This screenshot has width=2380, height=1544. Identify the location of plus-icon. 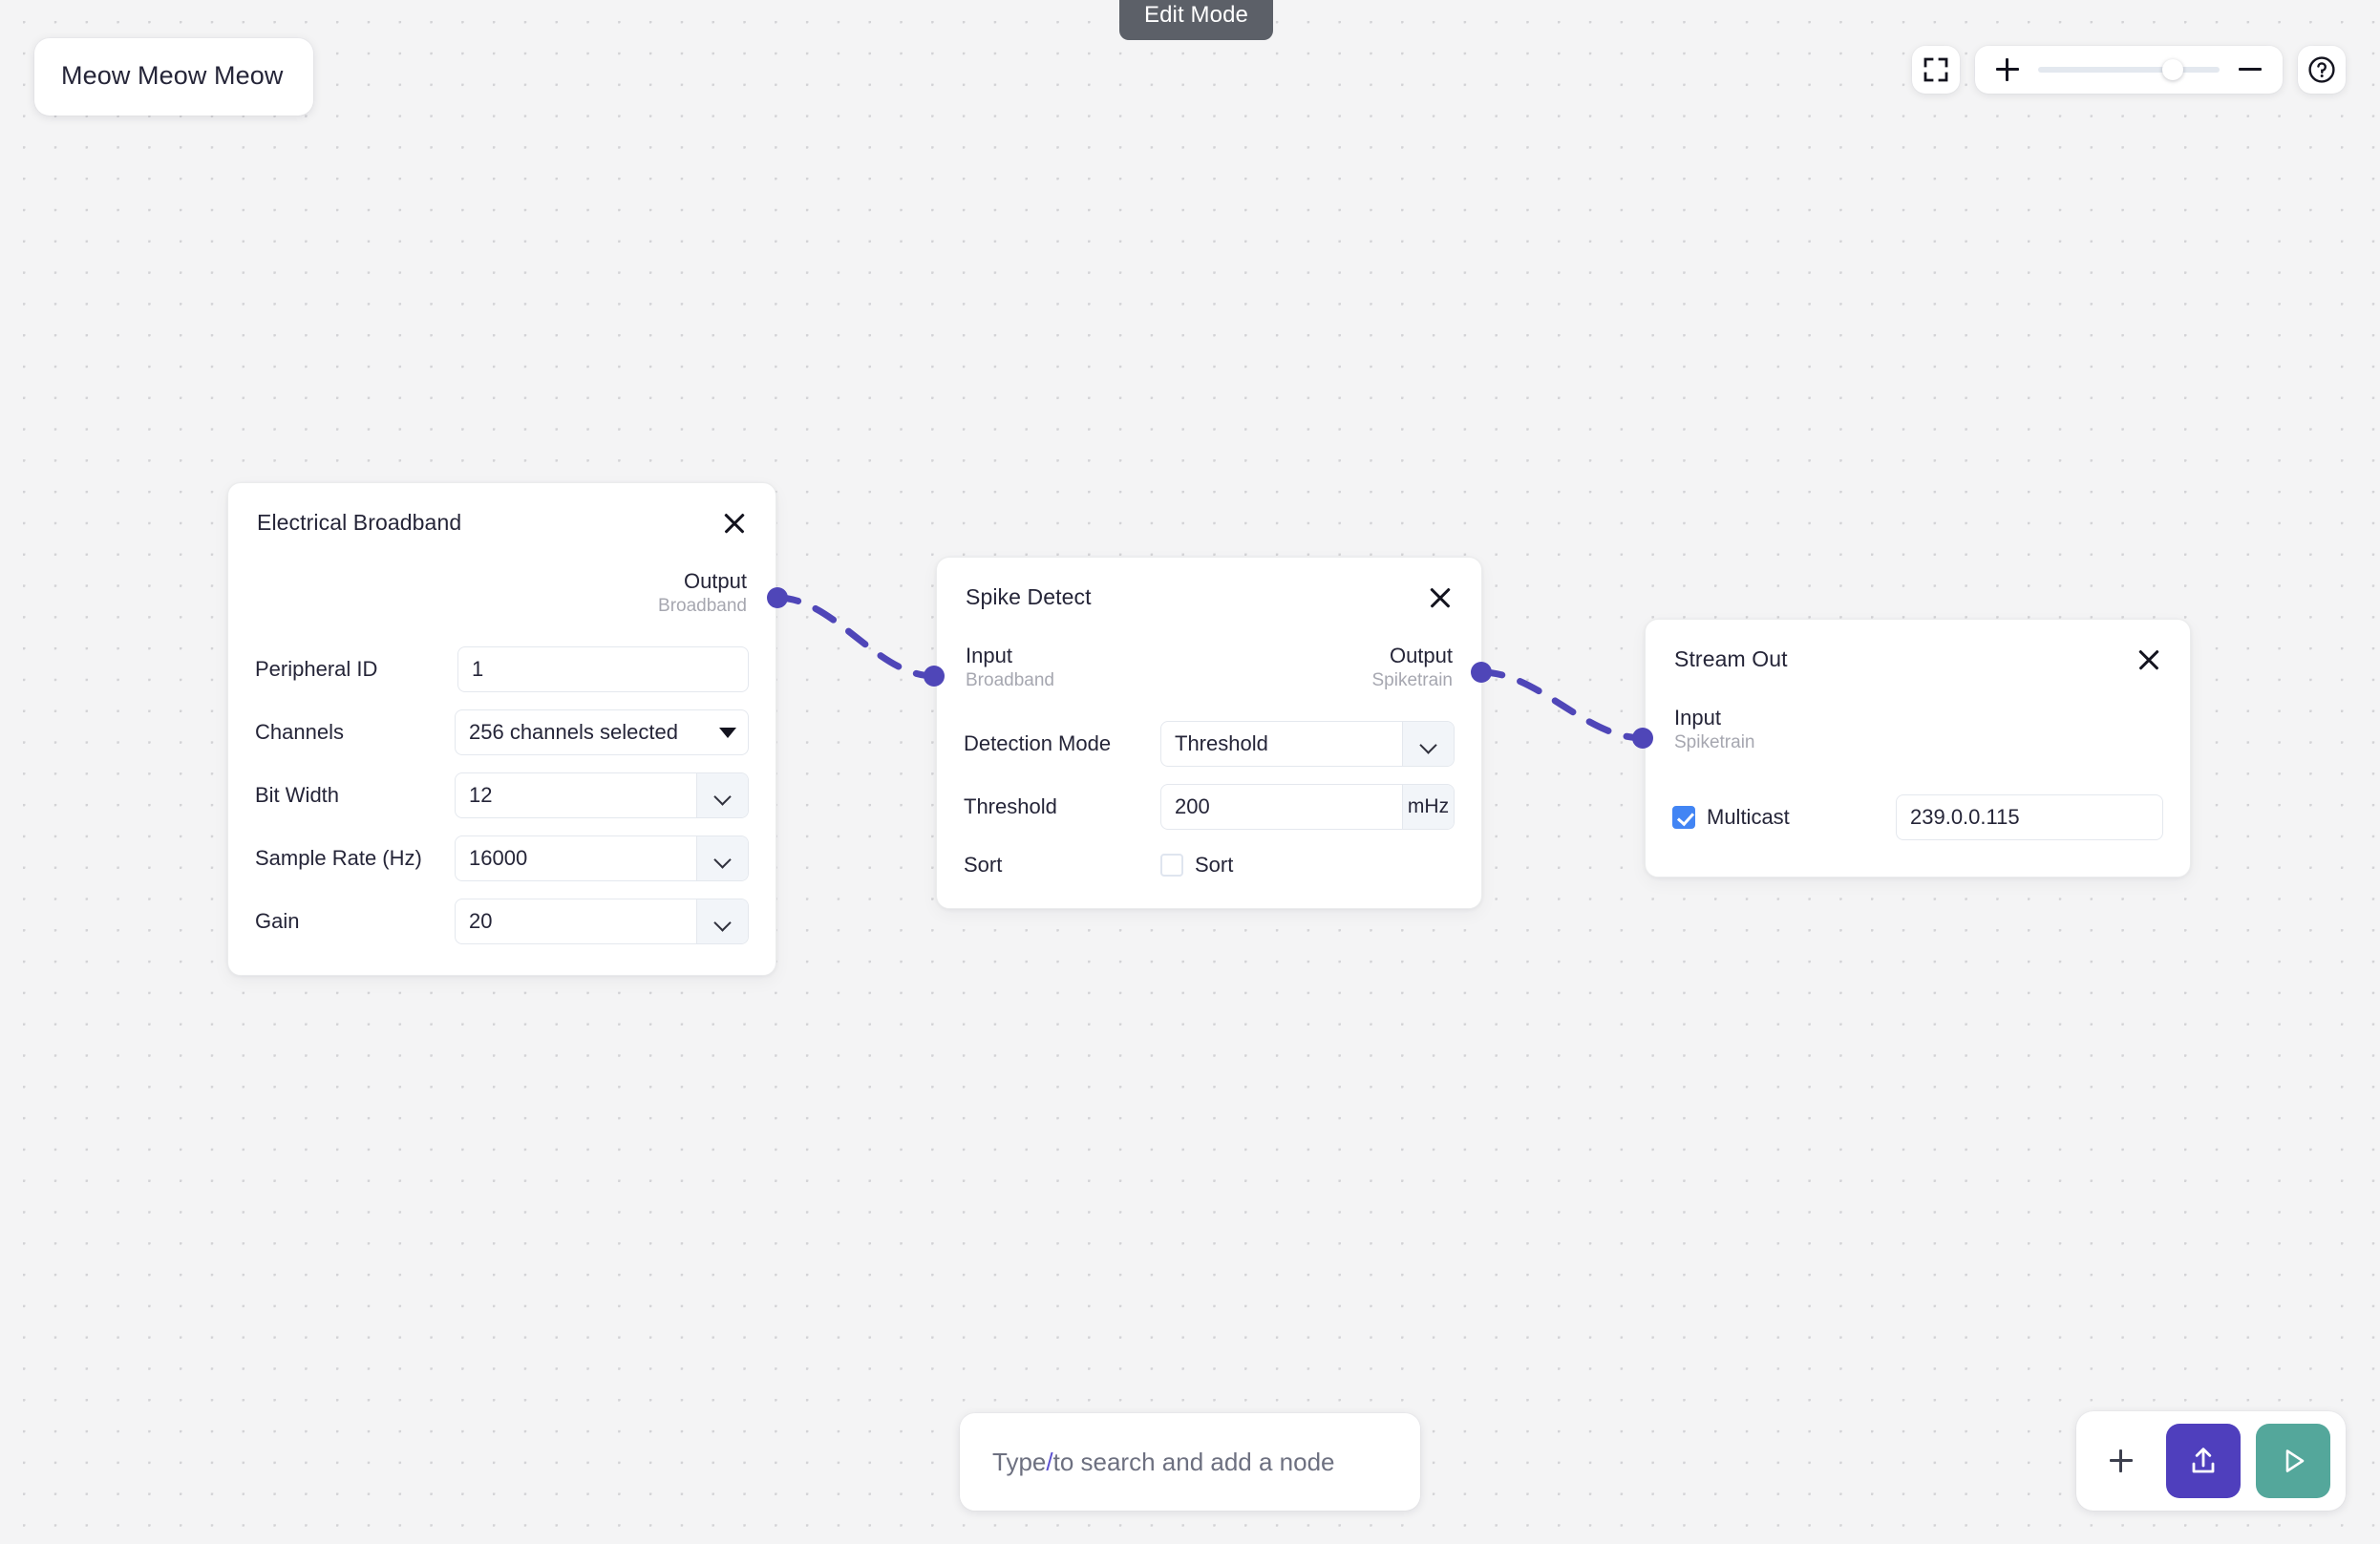
(2121, 1460).